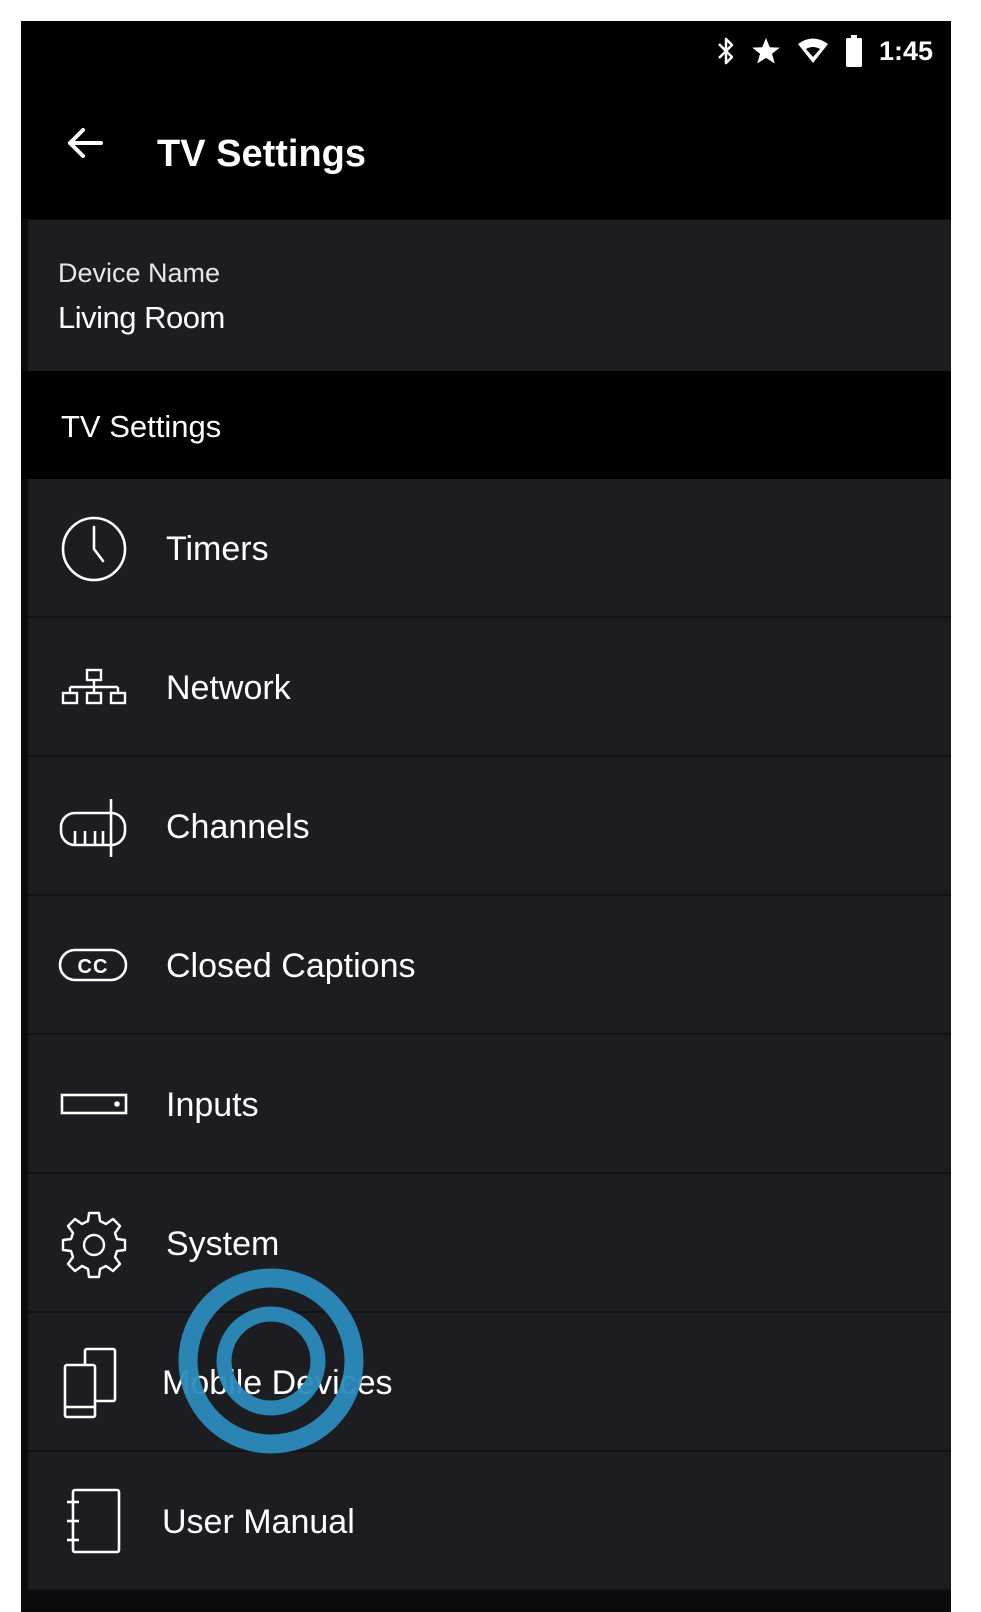 The image size is (981, 1612). Describe the element at coordinates (486, 52) in the screenshot. I see `status-bar: 1:45` at that location.